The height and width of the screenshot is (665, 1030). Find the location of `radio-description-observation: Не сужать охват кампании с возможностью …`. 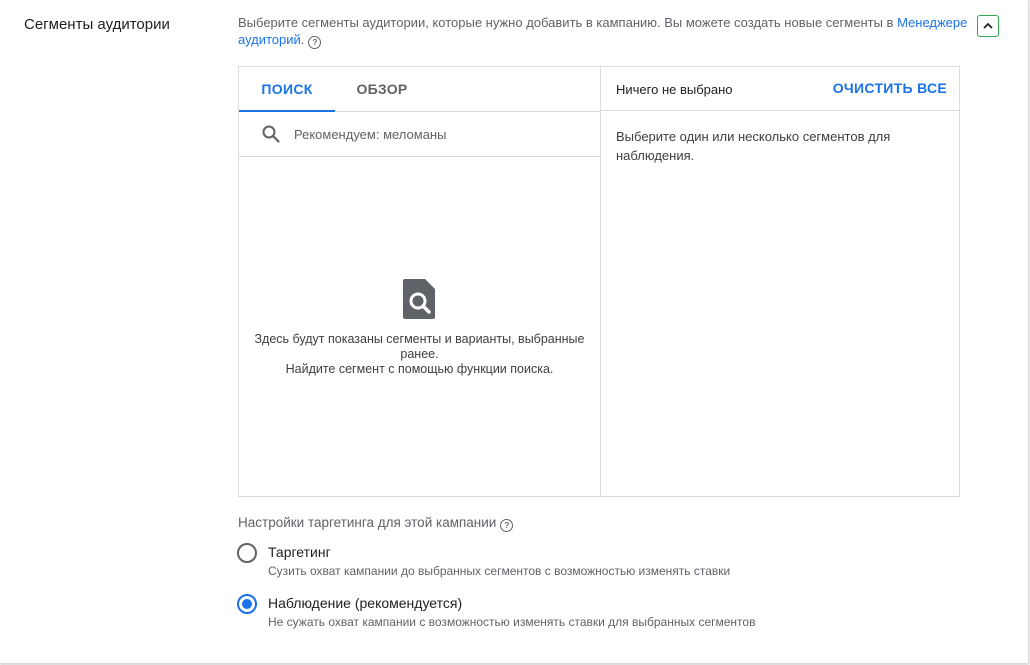

radio-description-observation: Не сужать охват кампании с возможностью … is located at coordinates (512, 622).